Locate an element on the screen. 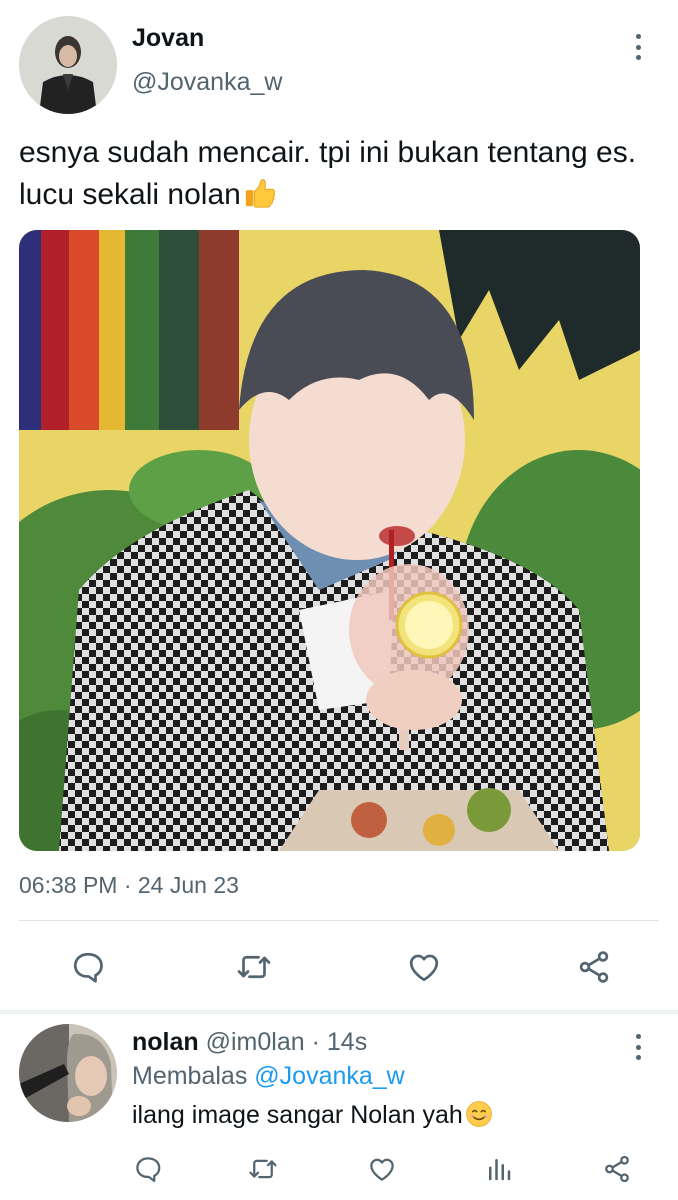 The width and height of the screenshot is (678, 1200). replying-to-mention: @Jovanka_w is located at coordinates (329, 1076).